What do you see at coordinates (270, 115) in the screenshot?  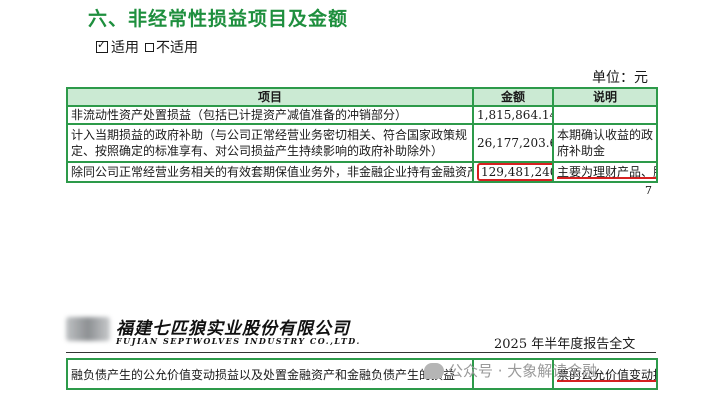 I see `row-item: 非流动性资产处置损益（包括已计提资产减值准备的冲销部分）` at bounding box center [270, 115].